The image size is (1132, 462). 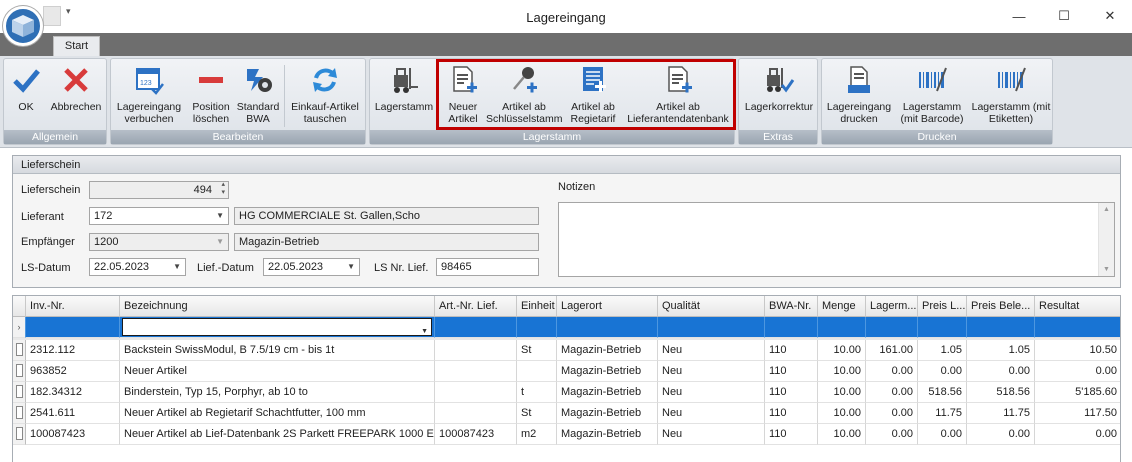 I want to click on book-entry-icon: 123, so click(x=150, y=81).